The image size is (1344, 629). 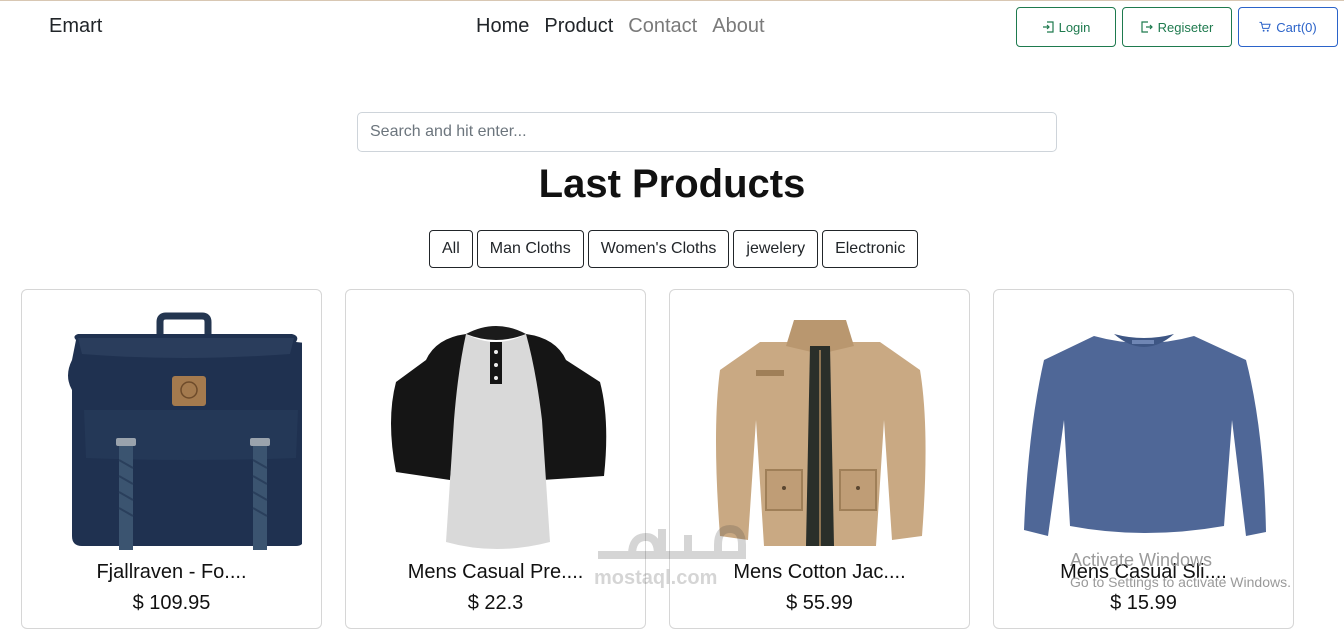 I want to click on nav-actions: Login Regiseter Cart(0), so click(x=1177, y=27).